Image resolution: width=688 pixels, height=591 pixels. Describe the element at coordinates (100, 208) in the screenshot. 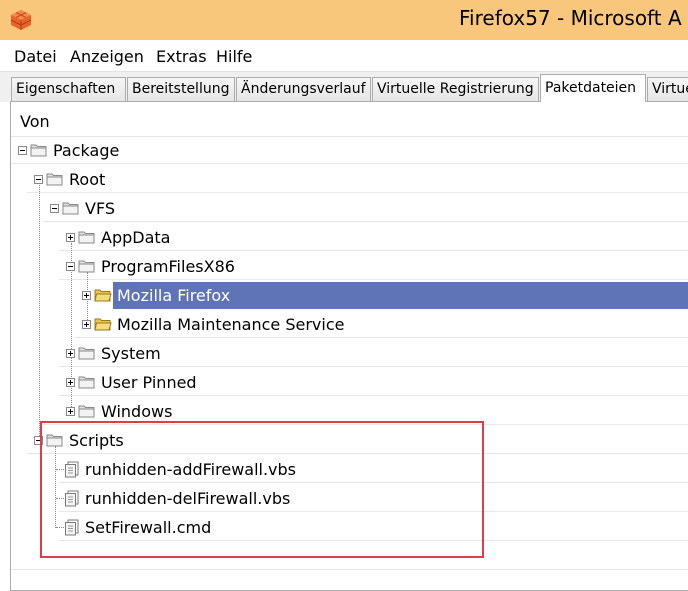

I see `tree-node-label: VFS` at that location.